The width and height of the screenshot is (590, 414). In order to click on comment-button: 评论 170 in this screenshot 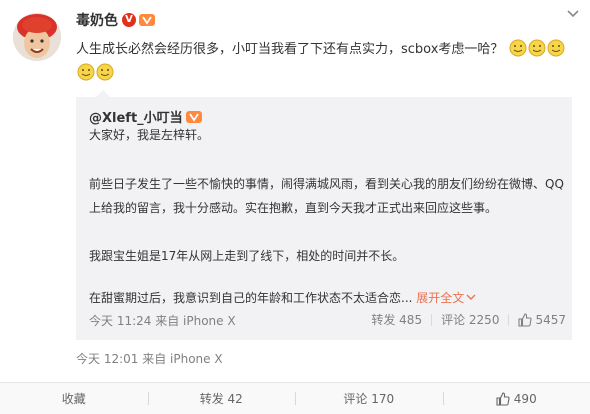, I will do `click(369, 398)`.